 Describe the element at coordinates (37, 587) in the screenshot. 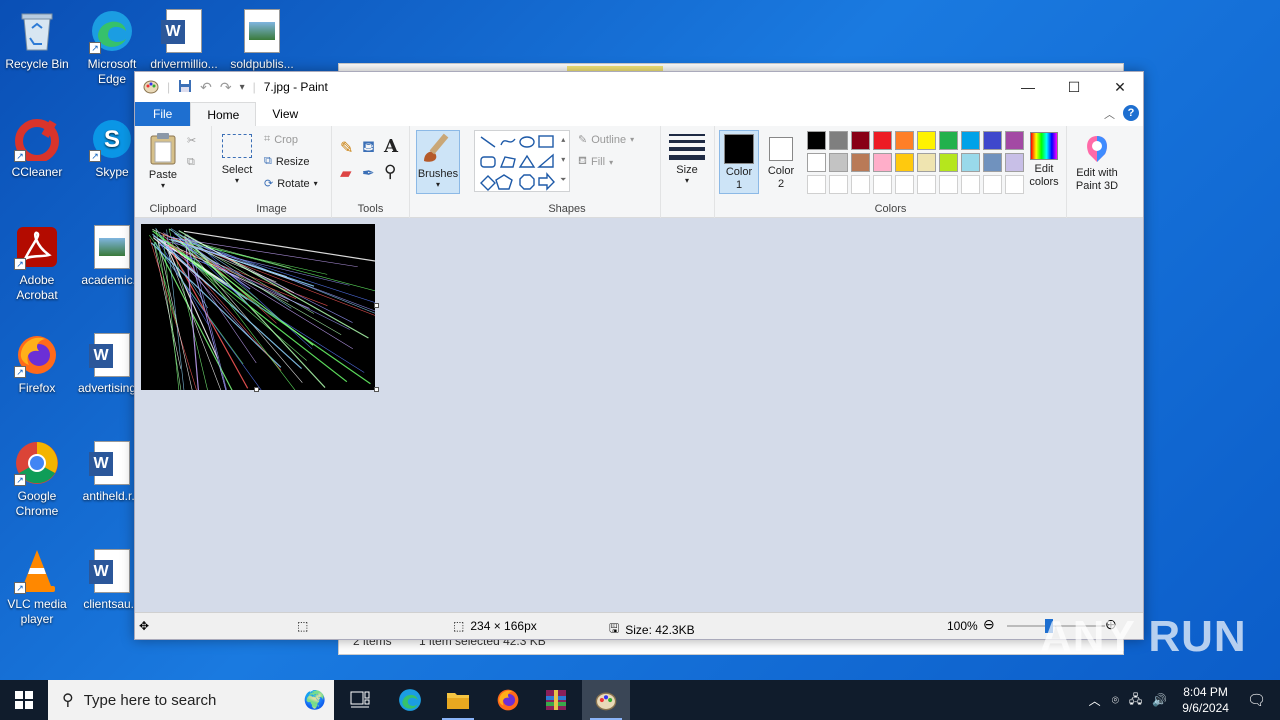

I see `desktop-icon-vlc: ↗ VLC media player` at that location.